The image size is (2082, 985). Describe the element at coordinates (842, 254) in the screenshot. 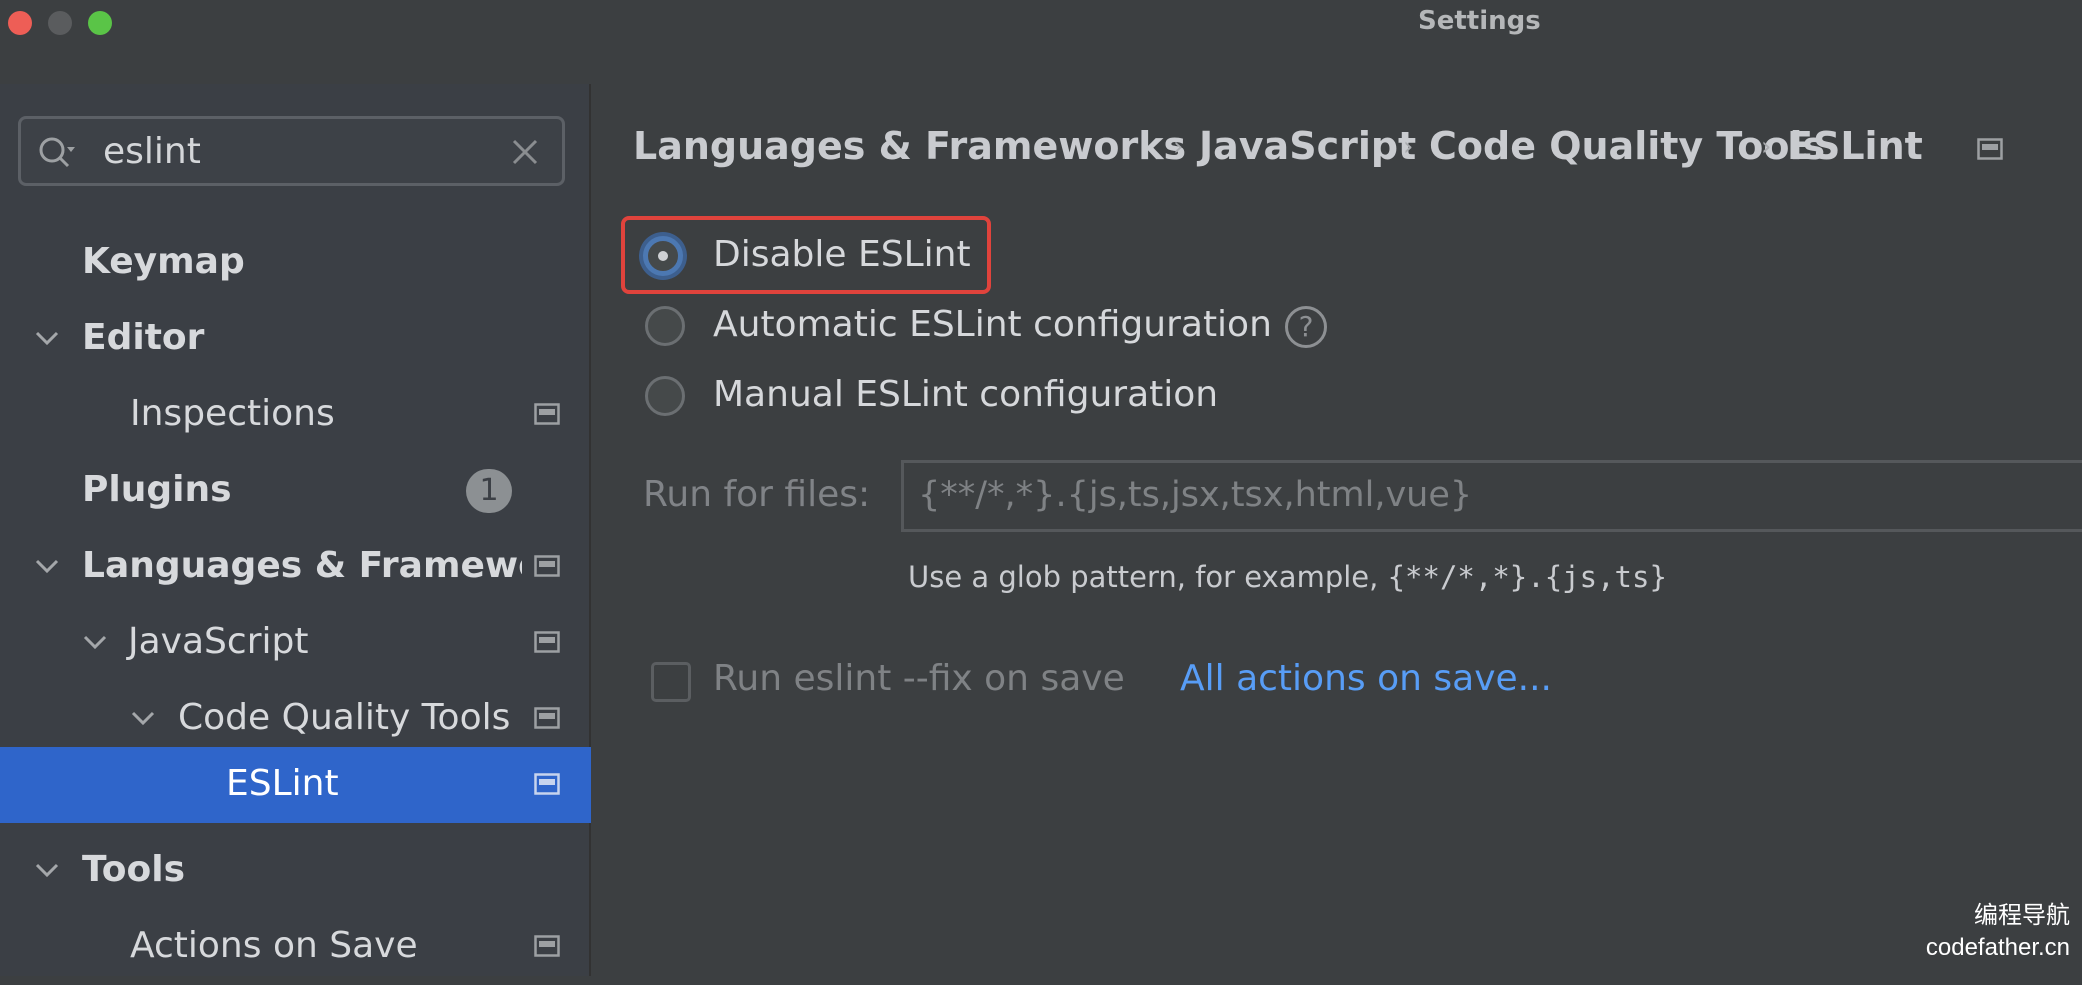

I see `disable-eslint-label: Disable ESLint` at that location.